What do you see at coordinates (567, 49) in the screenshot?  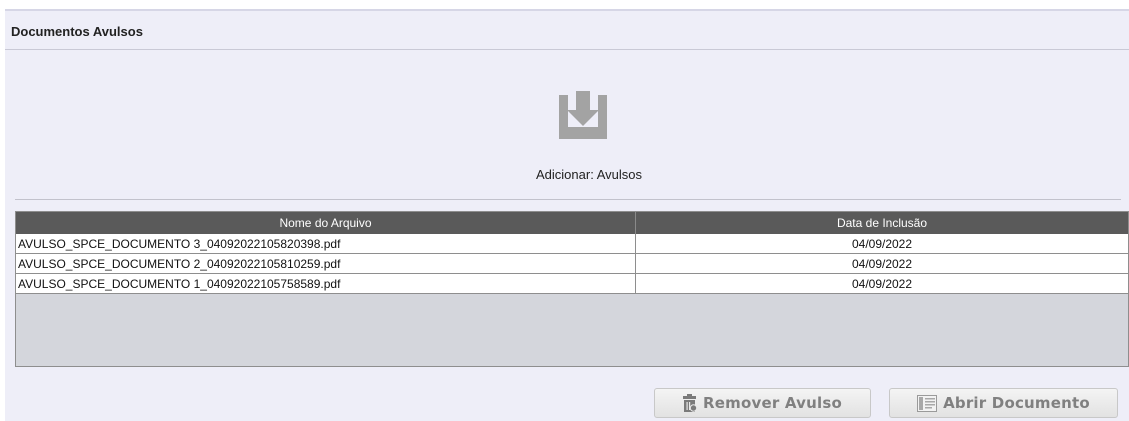 I see `title-divider` at bounding box center [567, 49].